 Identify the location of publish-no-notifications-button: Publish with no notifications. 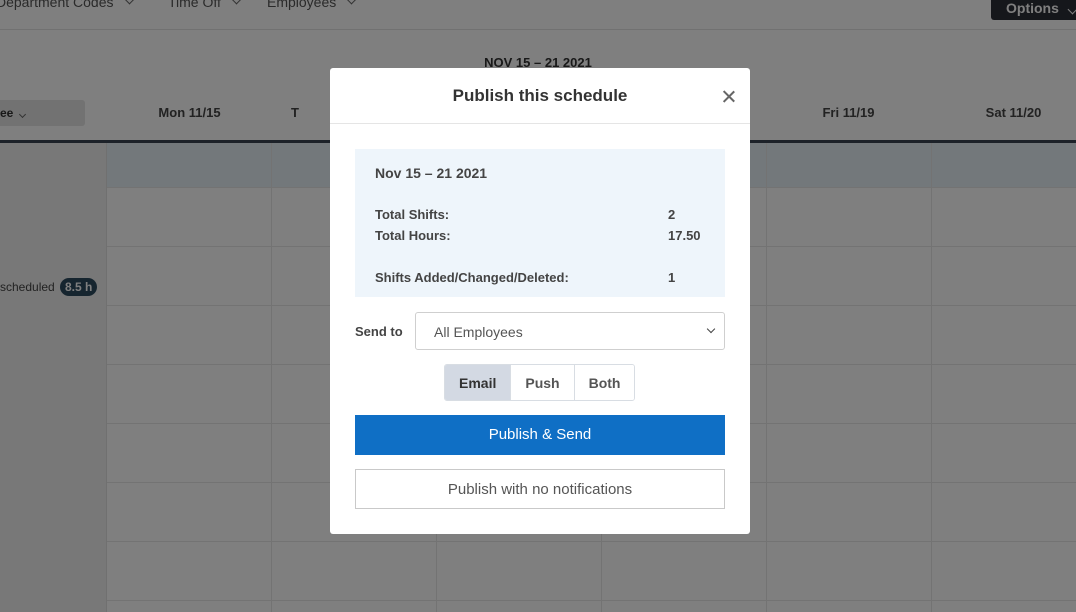
(540, 489).